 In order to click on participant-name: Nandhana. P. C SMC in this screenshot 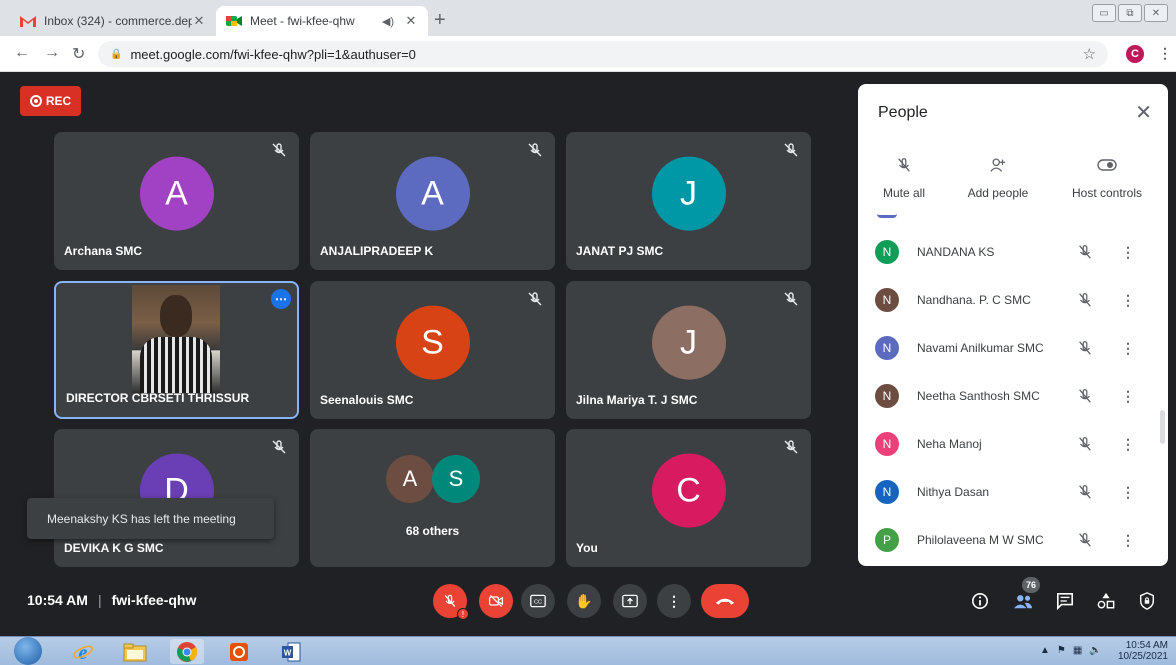, I will do `click(974, 300)`.